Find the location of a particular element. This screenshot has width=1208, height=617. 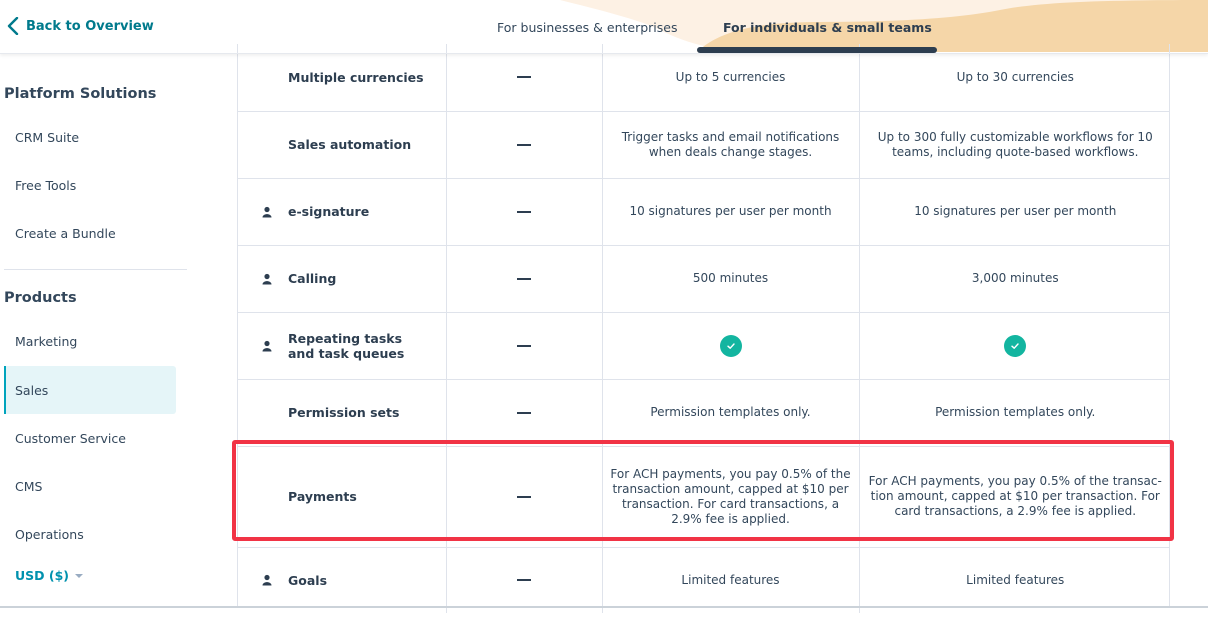

feature-cell: Sales automation is located at coordinates (342, 145).